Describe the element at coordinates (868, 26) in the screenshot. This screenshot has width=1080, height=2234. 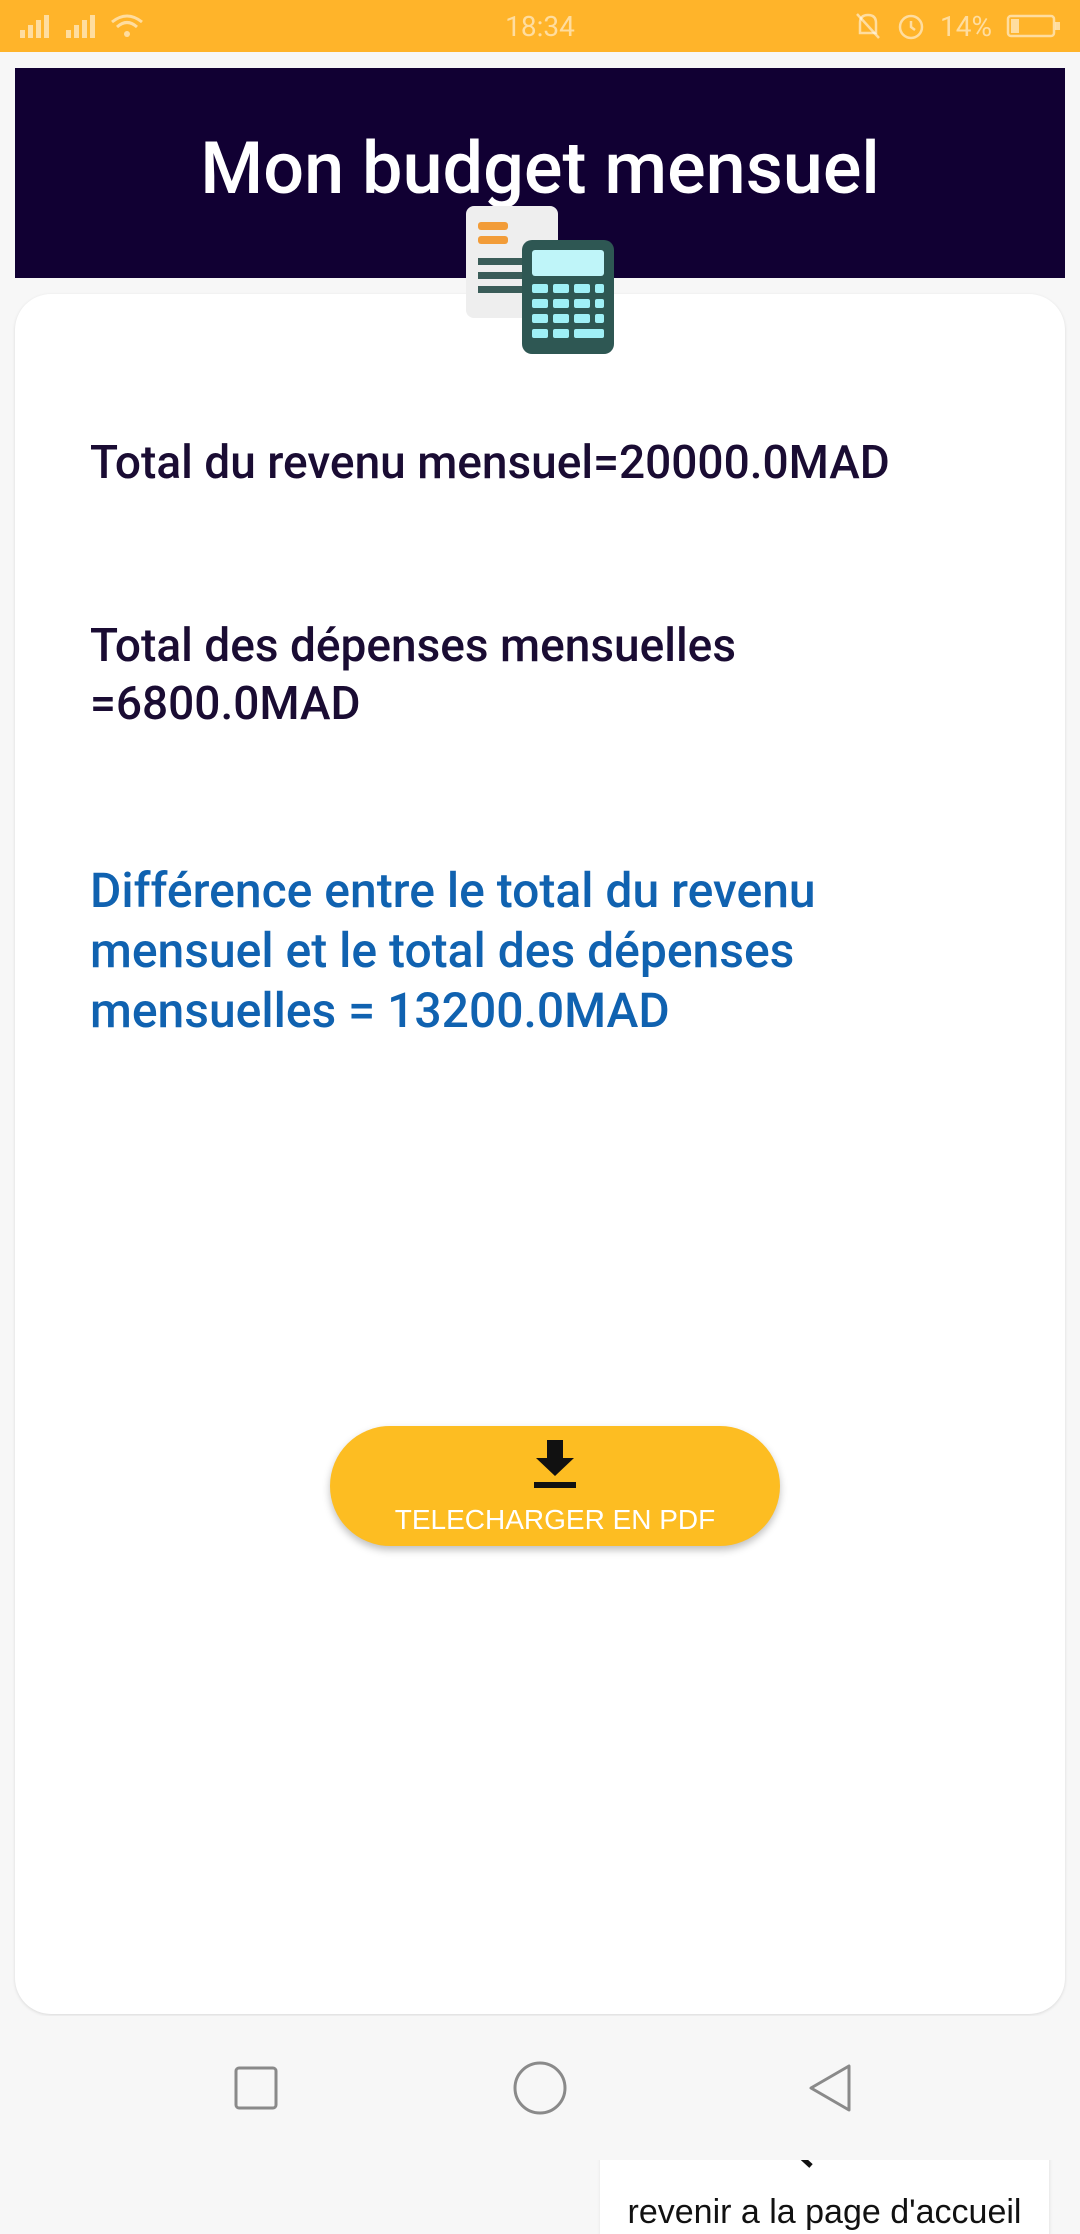
I see `mute-icon` at that location.